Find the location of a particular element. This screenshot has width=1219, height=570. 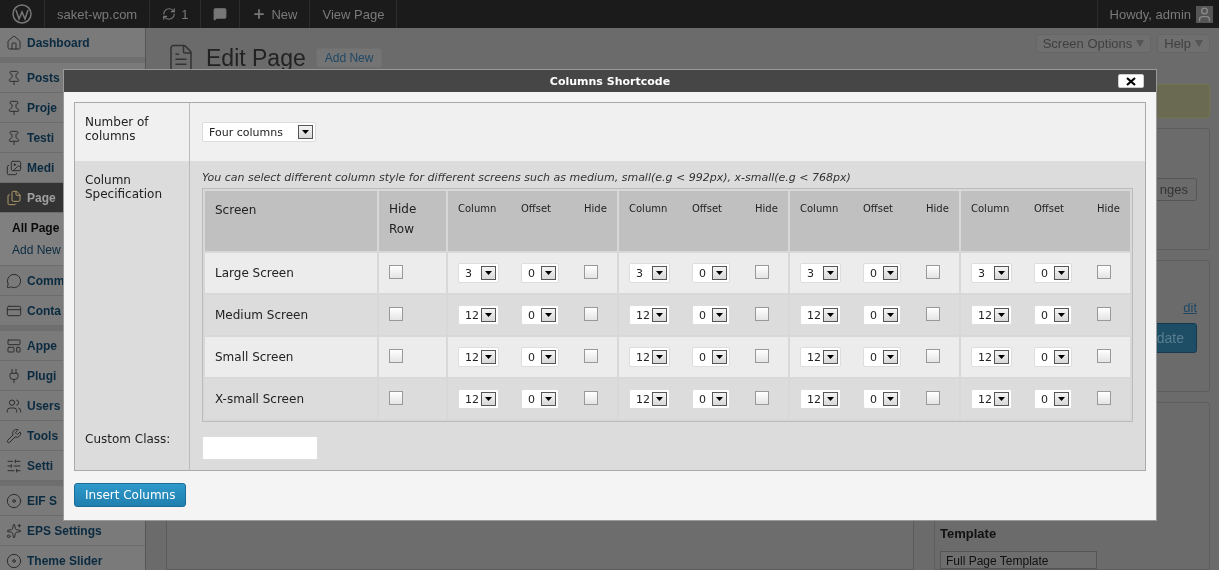

field-label: Number of columns is located at coordinates (117, 129).